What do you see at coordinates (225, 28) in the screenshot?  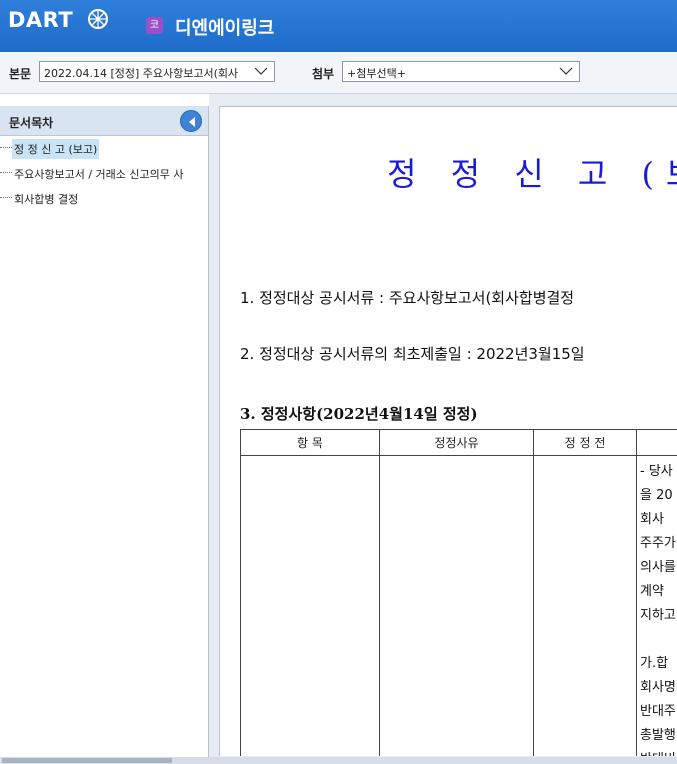 I see `company-name: 디엔에이링크` at bounding box center [225, 28].